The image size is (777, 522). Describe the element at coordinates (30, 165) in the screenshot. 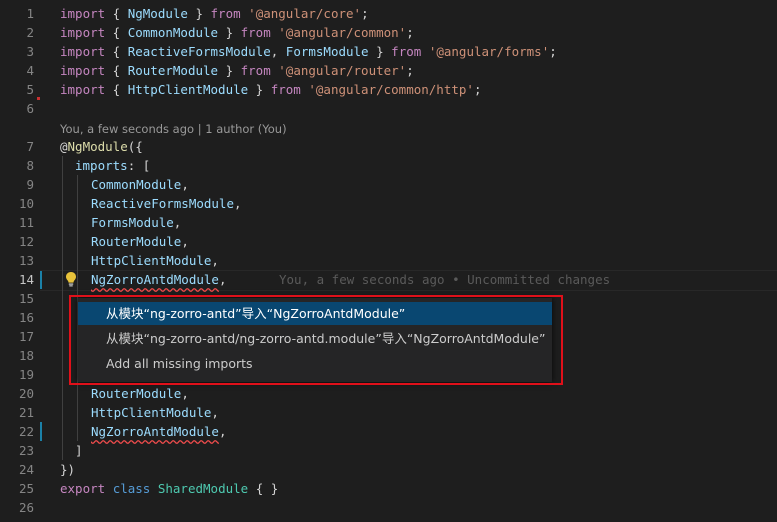

I see `line-number: 8` at that location.